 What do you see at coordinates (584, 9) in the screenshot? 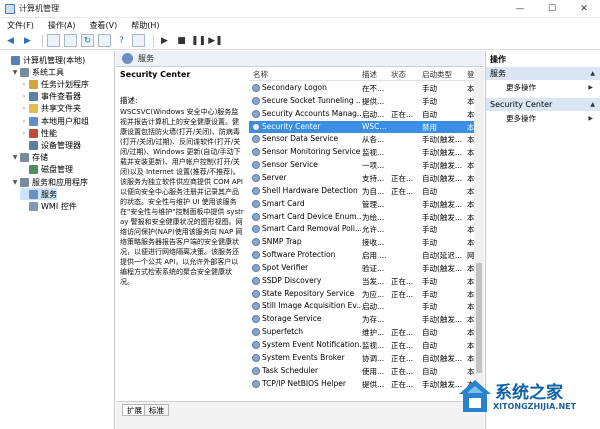
I see `close-button: ✕` at bounding box center [584, 9].